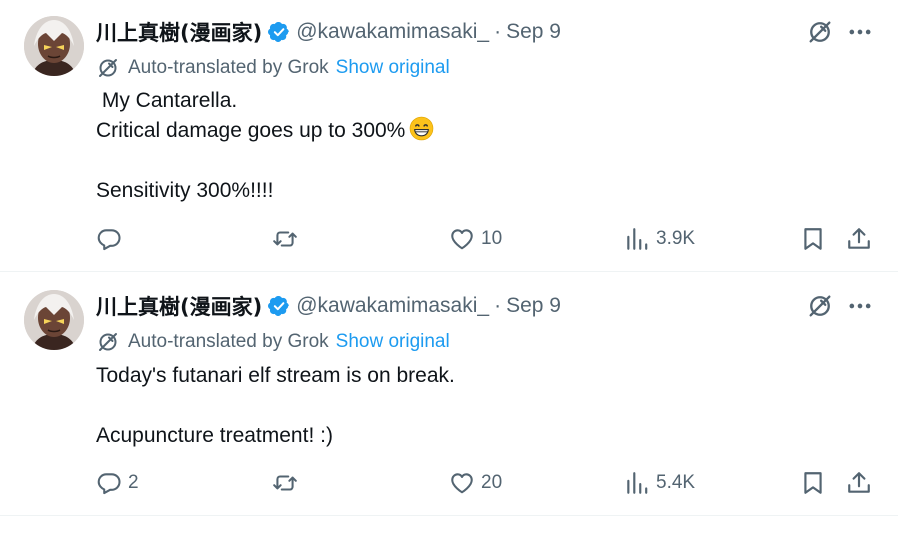  I want to click on action-bar: 2 20 5.4K, so click(486, 483).